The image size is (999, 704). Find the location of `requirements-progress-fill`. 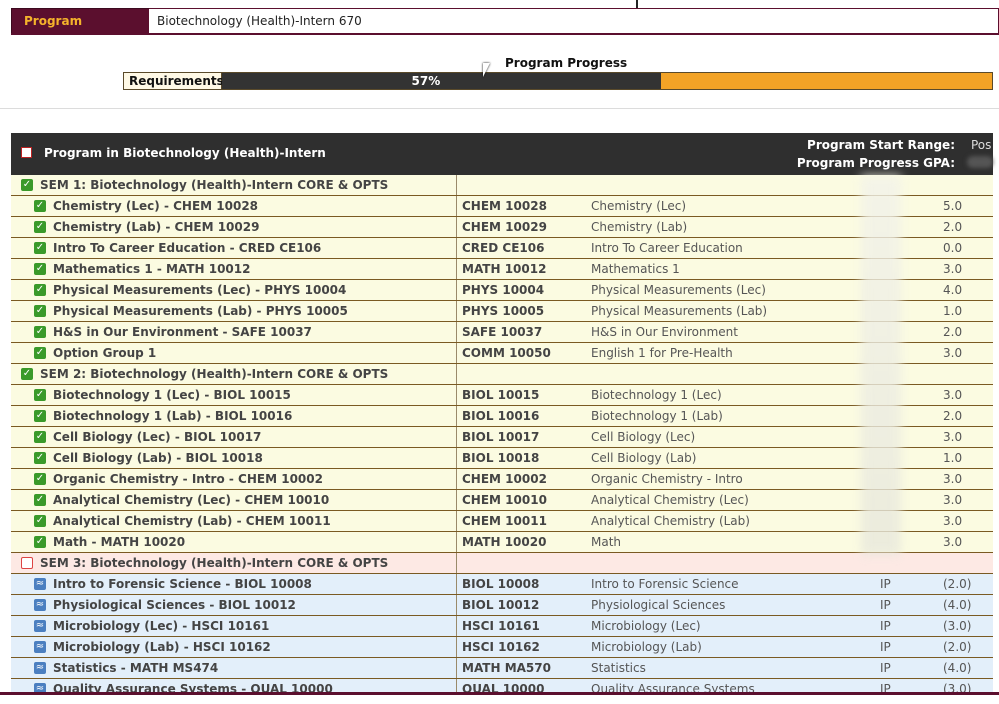

requirements-progress-fill is located at coordinates (441, 81).